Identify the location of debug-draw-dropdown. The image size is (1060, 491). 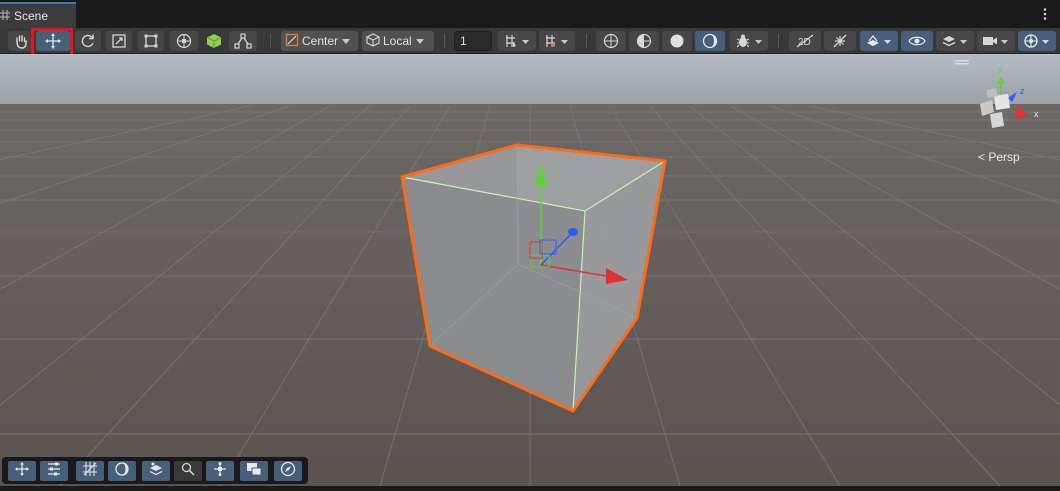
(749, 41).